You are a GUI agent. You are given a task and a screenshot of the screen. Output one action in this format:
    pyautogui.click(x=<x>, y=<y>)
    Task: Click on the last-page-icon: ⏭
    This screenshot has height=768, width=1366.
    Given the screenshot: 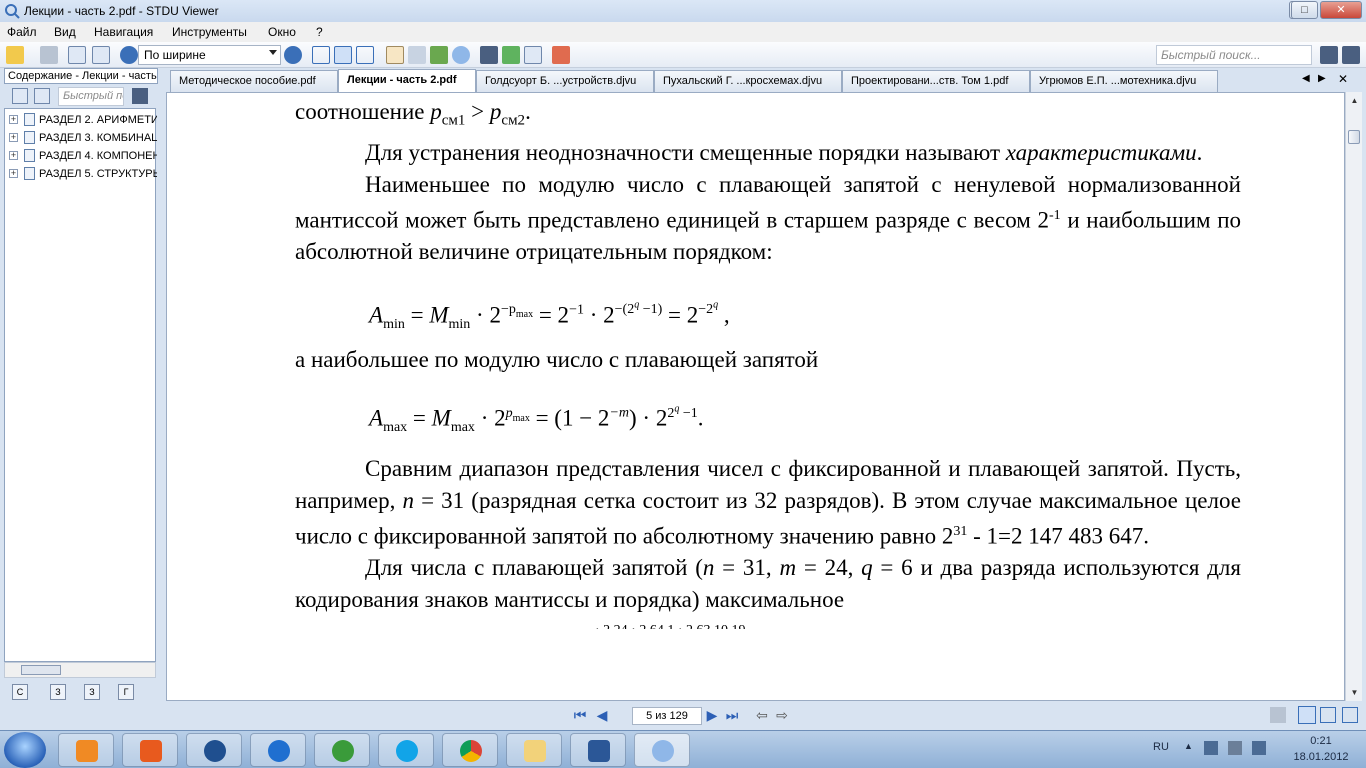 What is the action you would take?
    pyautogui.click(x=732, y=715)
    